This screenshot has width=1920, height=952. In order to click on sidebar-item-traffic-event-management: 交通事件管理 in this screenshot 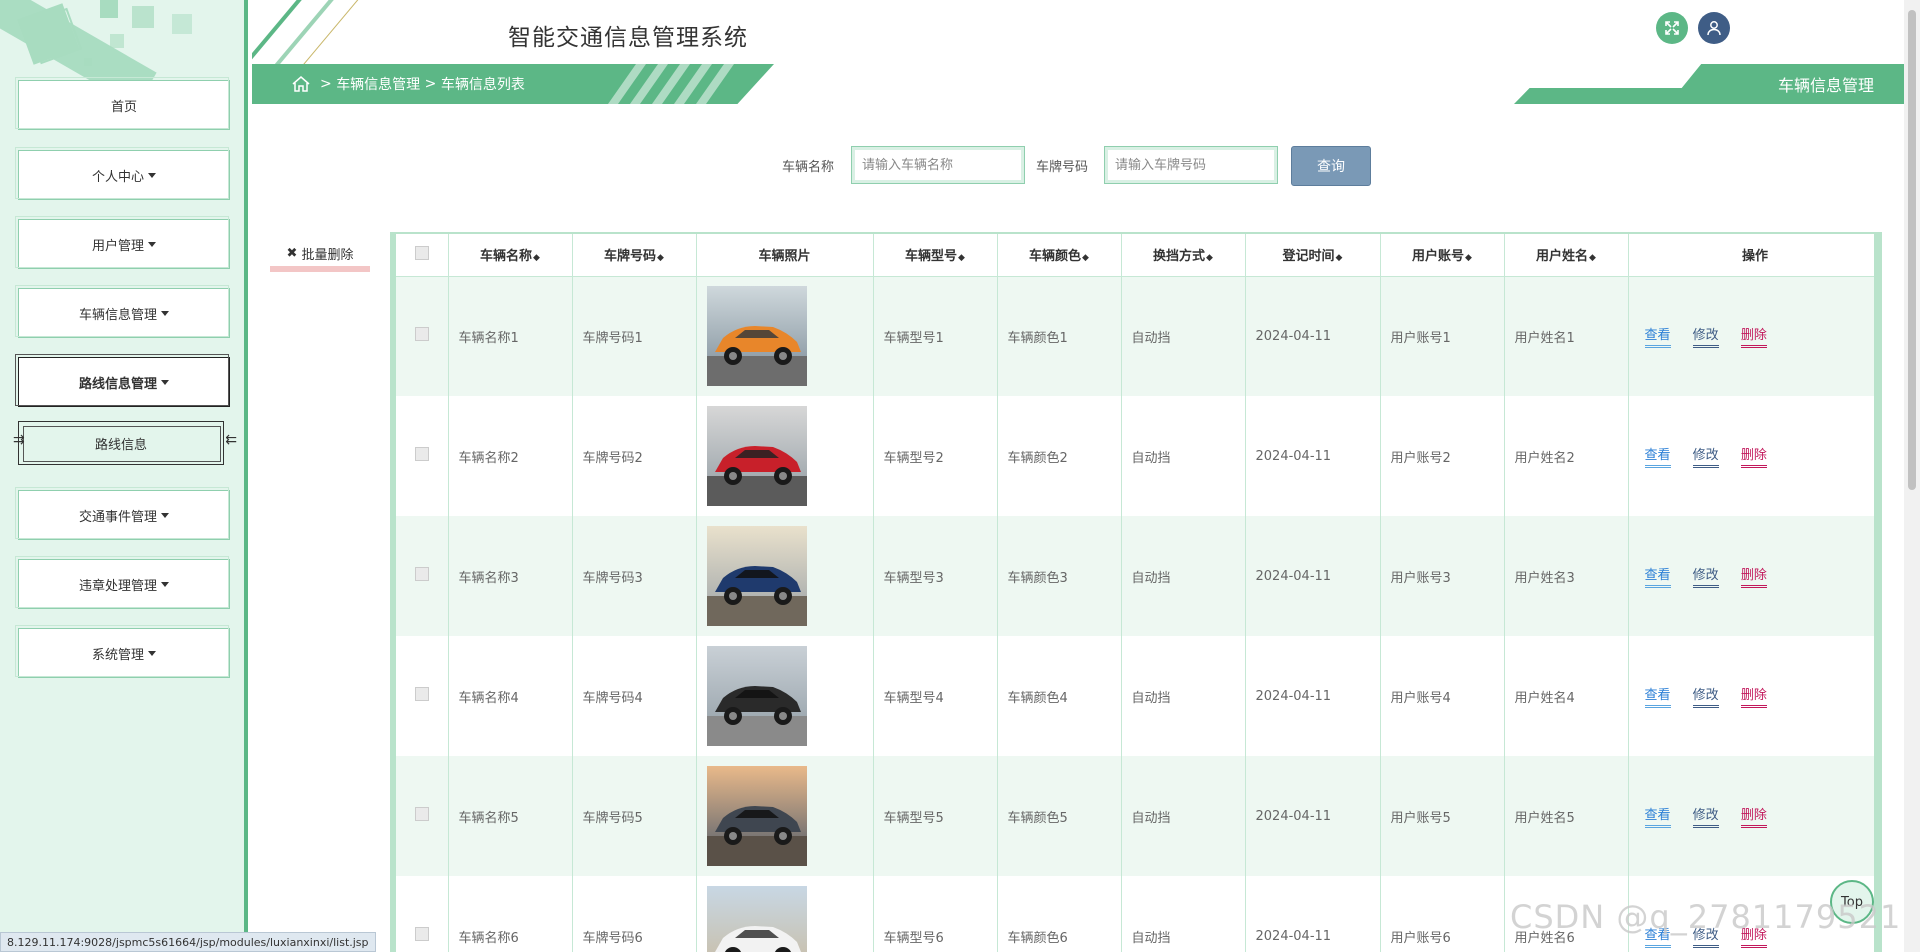, I will do `click(122, 513)`.